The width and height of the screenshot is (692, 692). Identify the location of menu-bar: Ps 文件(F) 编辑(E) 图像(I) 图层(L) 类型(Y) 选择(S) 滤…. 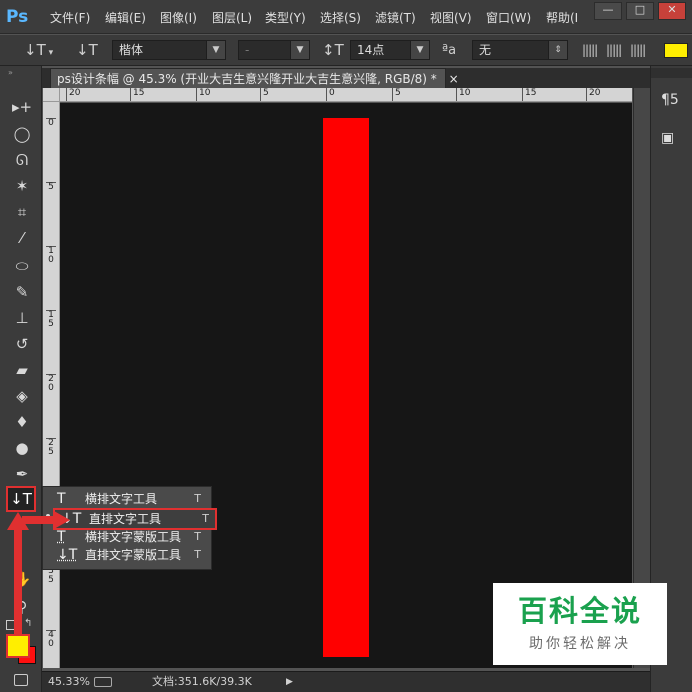
(346, 17).